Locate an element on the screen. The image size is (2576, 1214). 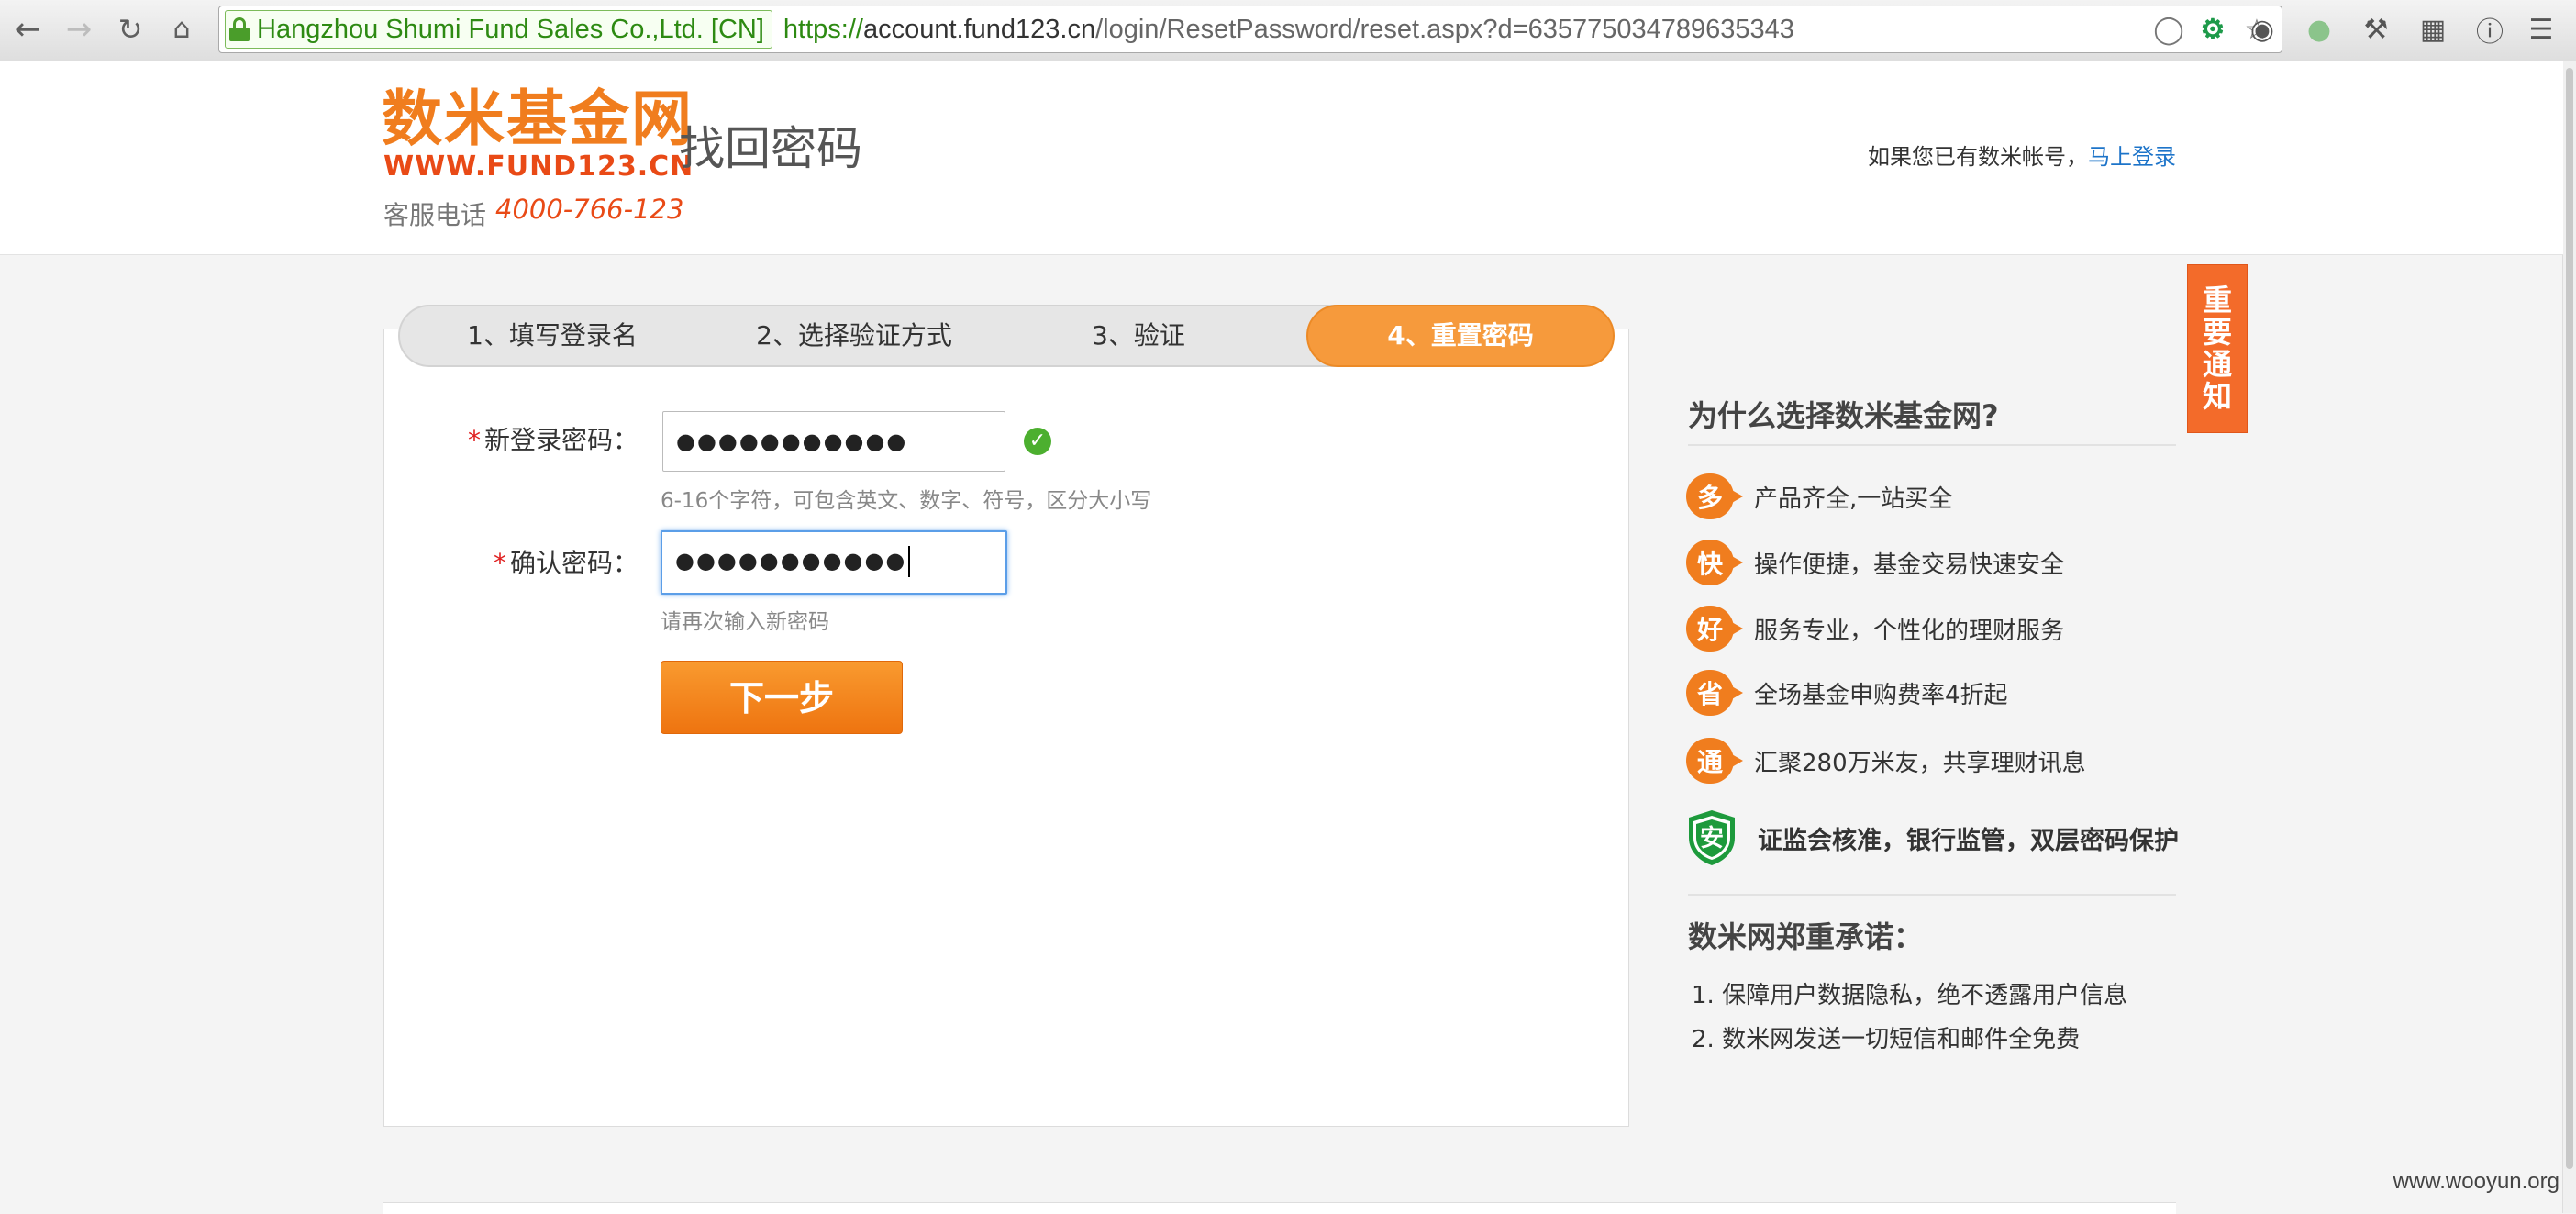
page-scrollbar is located at coordinates (2569, 637).